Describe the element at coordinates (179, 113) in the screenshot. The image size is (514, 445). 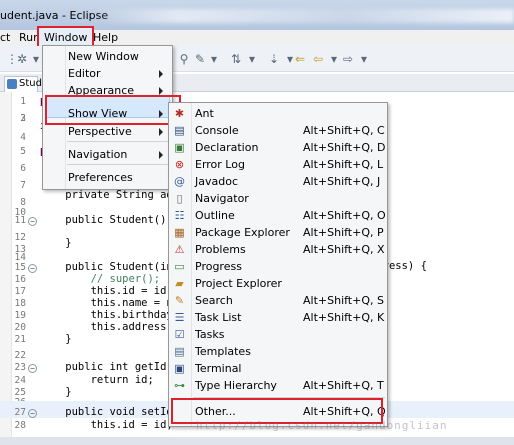
I see `ant-icon: ✱` at that location.